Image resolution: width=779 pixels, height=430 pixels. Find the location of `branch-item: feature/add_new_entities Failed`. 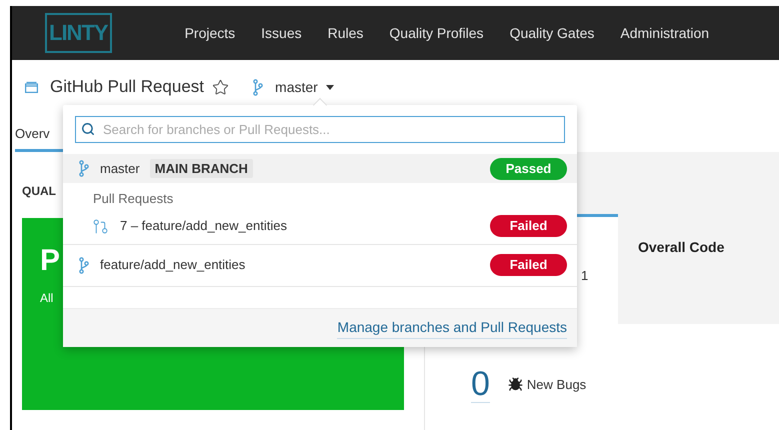

branch-item: feature/add_new_entities Failed is located at coordinates (320, 265).